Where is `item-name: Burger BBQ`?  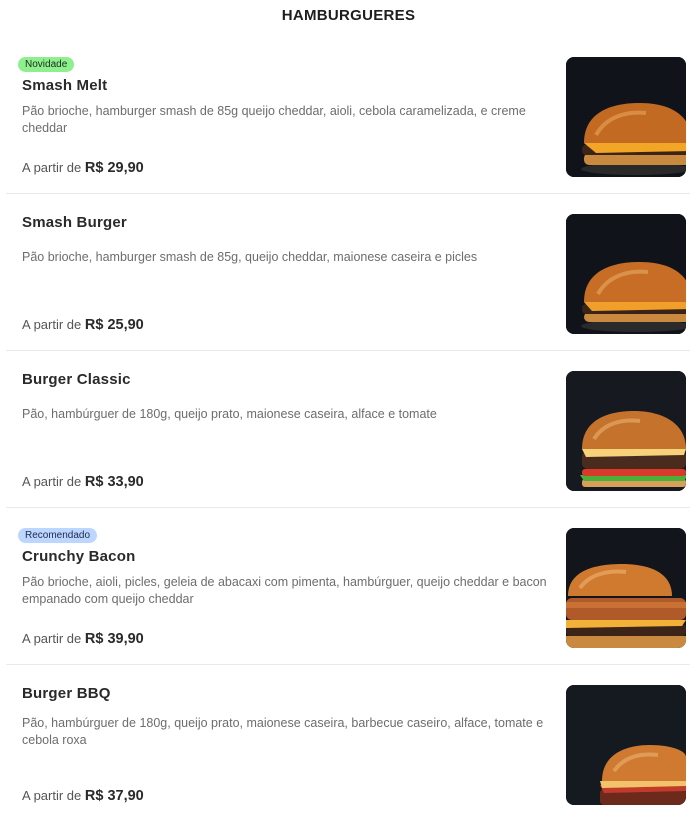 item-name: Burger BBQ is located at coordinates (66, 693).